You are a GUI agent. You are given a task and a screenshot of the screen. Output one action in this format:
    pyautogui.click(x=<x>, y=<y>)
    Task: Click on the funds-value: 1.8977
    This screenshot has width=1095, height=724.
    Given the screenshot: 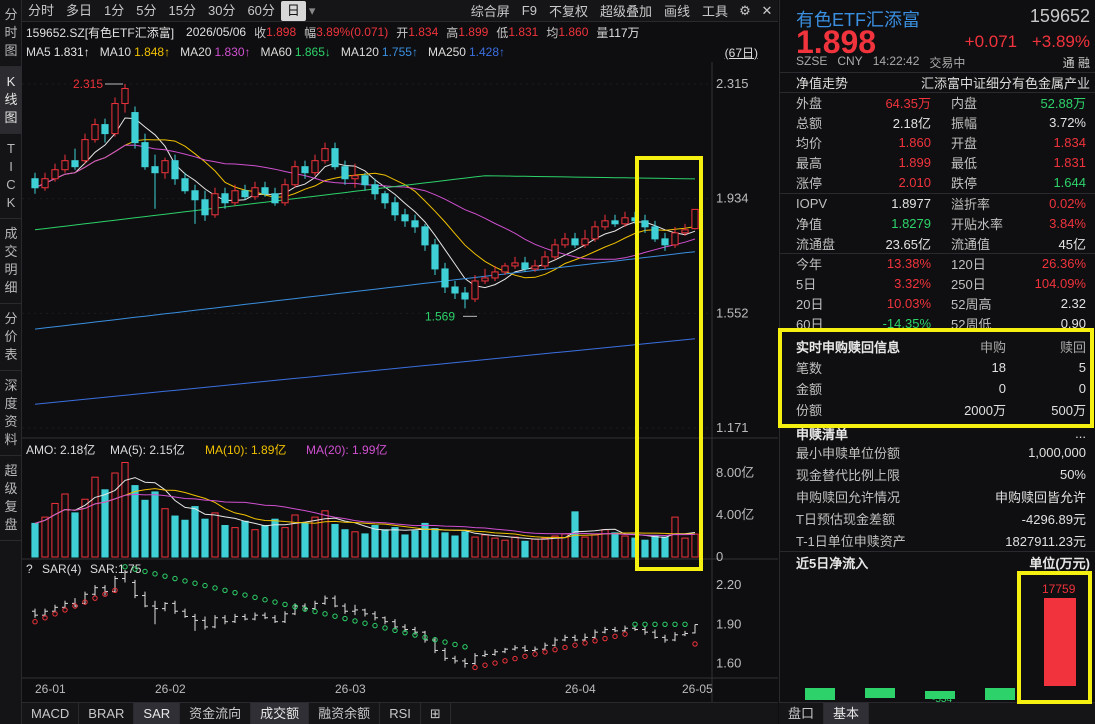 What is the action you would take?
    pyautogui.click(x=911, y=203)
    